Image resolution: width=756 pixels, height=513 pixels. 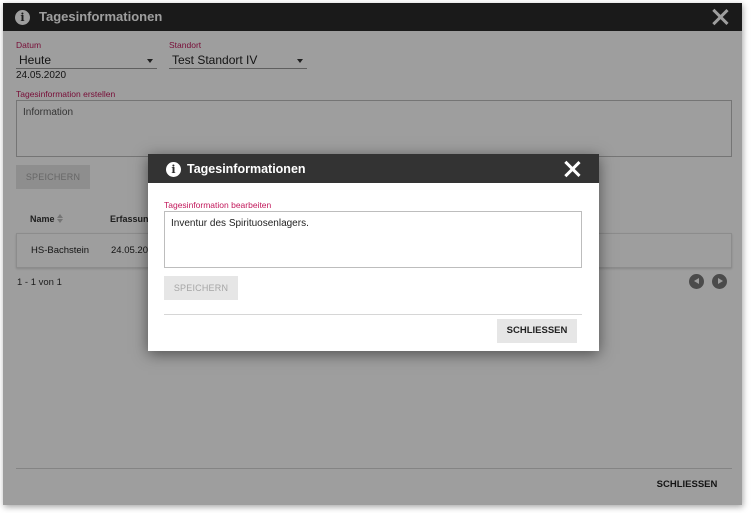 What do you see at coordinates (373, 314) in the screenshot?
I see `divider` at bounding box center [373, 314].